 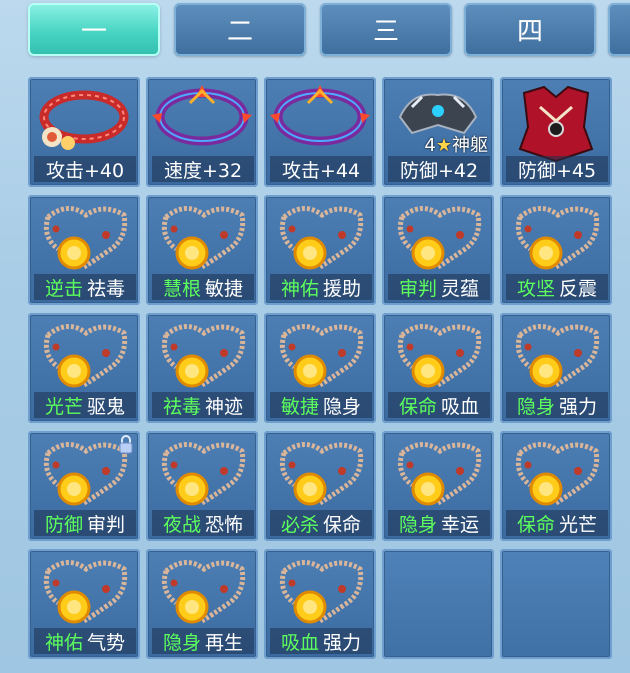 I want to click on inventory-slot: 神佑 援助, so click(x=320, y=250).